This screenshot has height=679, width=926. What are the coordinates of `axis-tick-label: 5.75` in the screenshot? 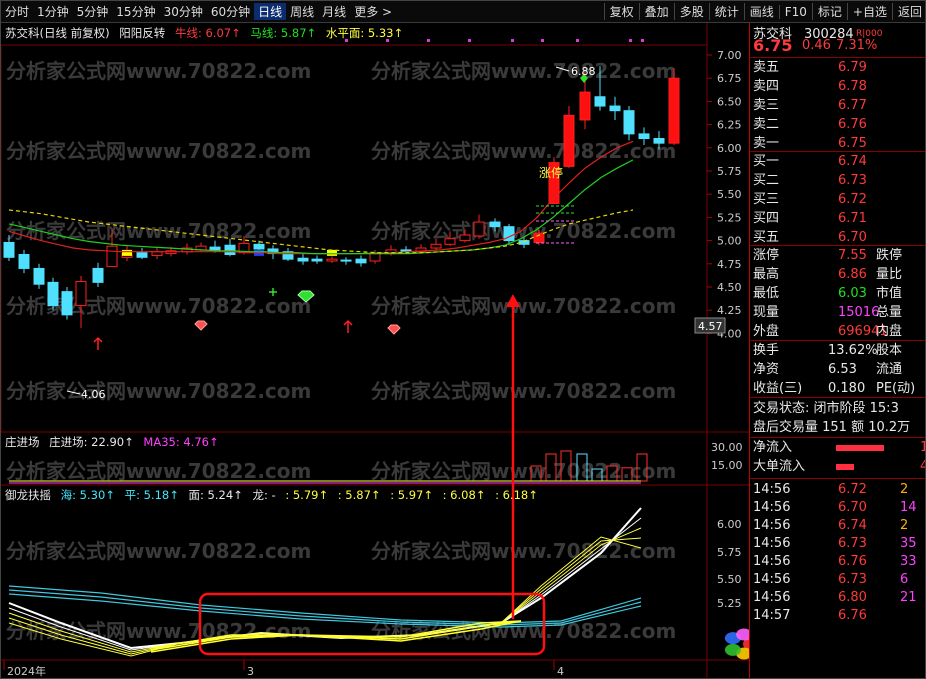 It's located at (729, 171).